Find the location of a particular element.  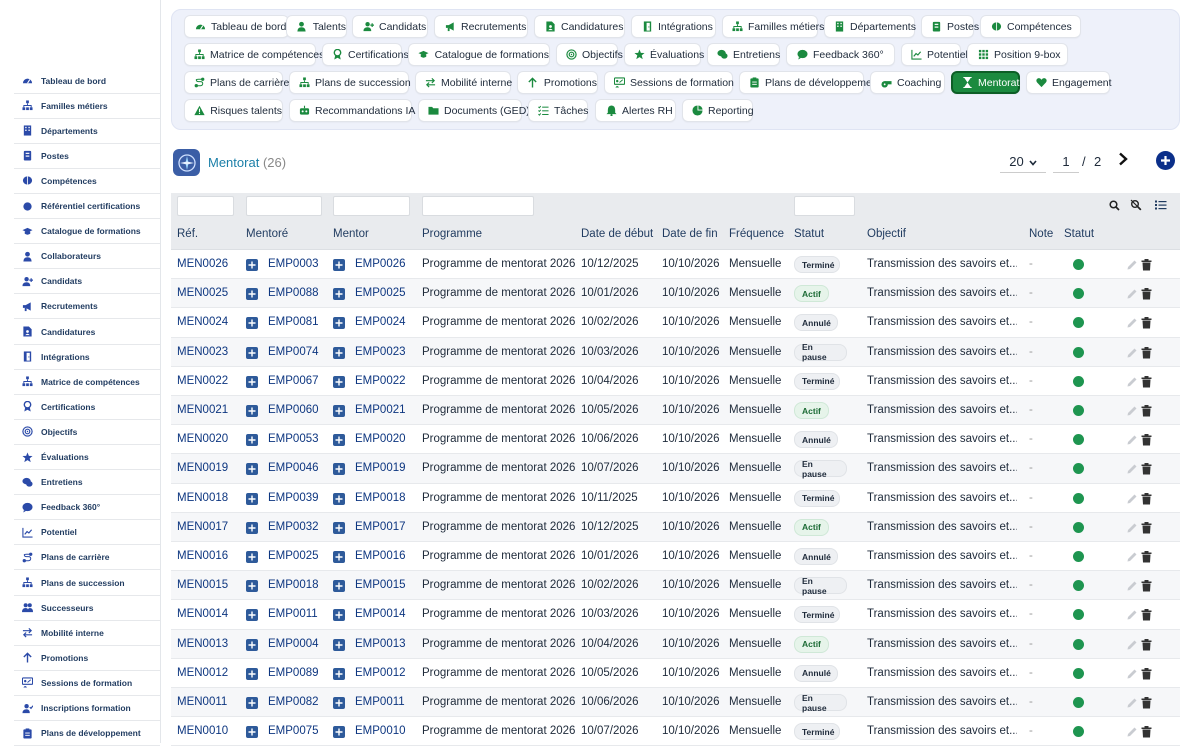

mentor-link: EMP0010 is located at coordinates (380, 731).